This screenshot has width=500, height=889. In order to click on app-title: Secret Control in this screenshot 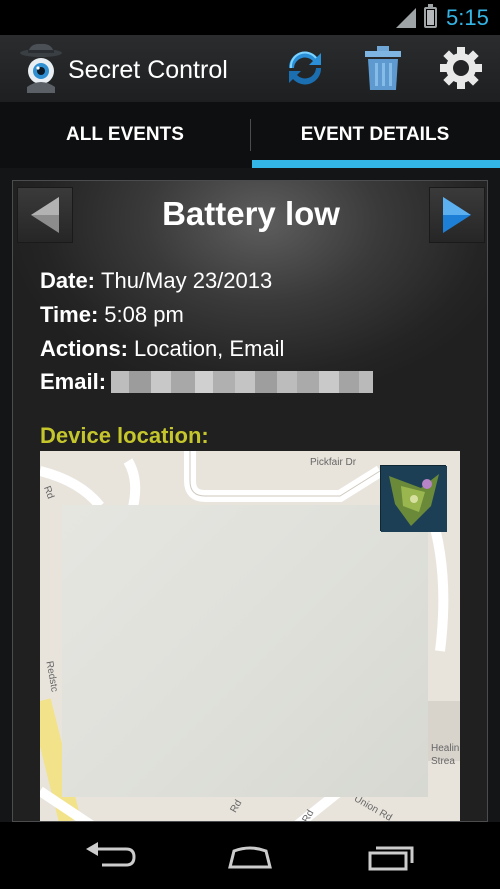, I will do `click(148, 70)`.